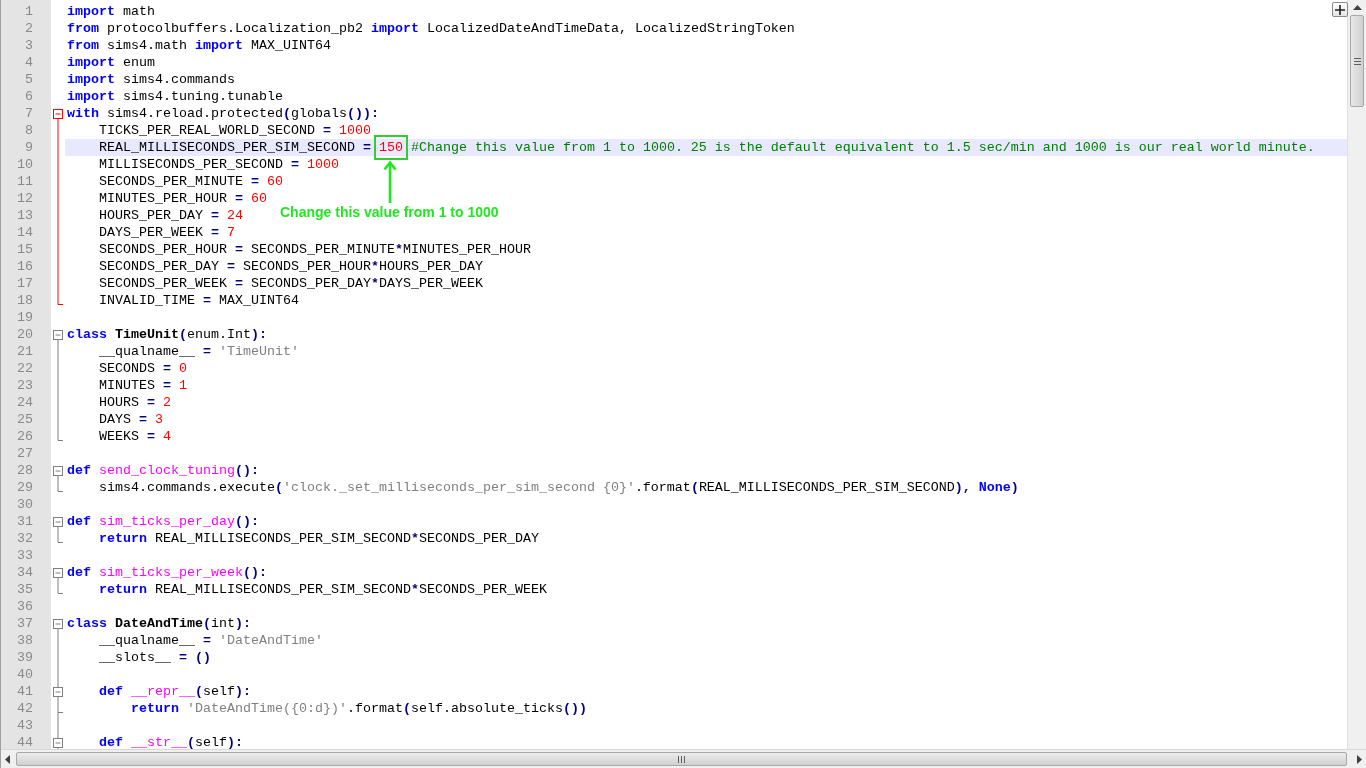  Describe the element at coordinates (322, 589) in the screenshot. I see `code-line: return REAL_MILLISECONDS_PER_SIM_SECOND*SECONDS_PER_WEEK` at that location.